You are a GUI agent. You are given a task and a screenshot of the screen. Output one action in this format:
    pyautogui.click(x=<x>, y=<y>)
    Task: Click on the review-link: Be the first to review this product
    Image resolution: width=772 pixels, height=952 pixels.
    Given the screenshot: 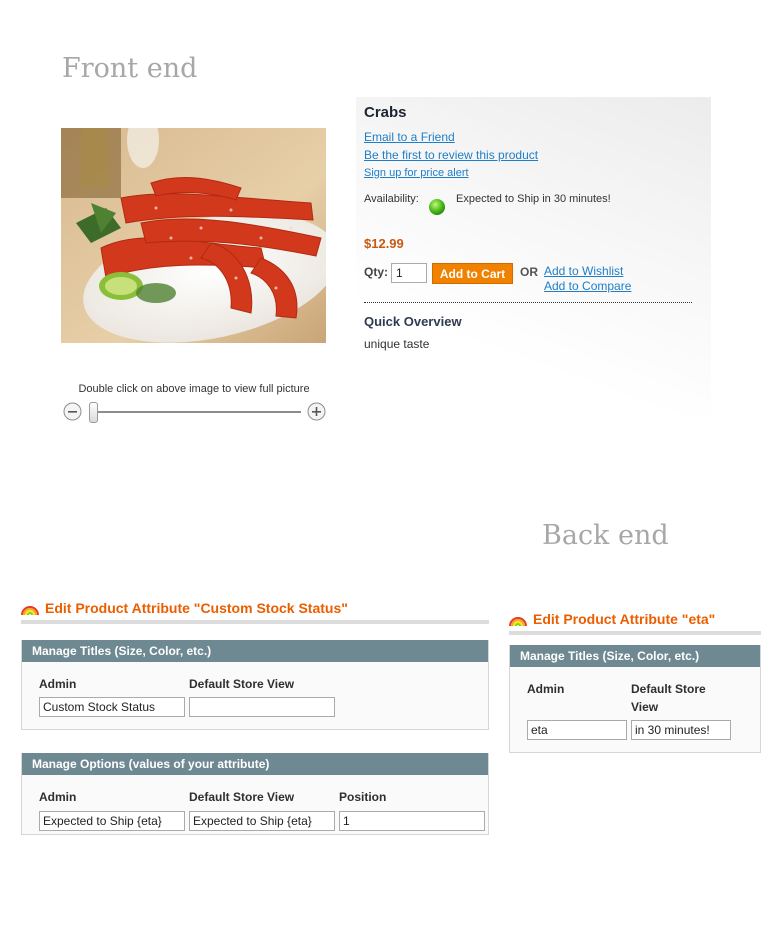 What is the action you would take?
    pyautogui.click(x=451, y=155)
    